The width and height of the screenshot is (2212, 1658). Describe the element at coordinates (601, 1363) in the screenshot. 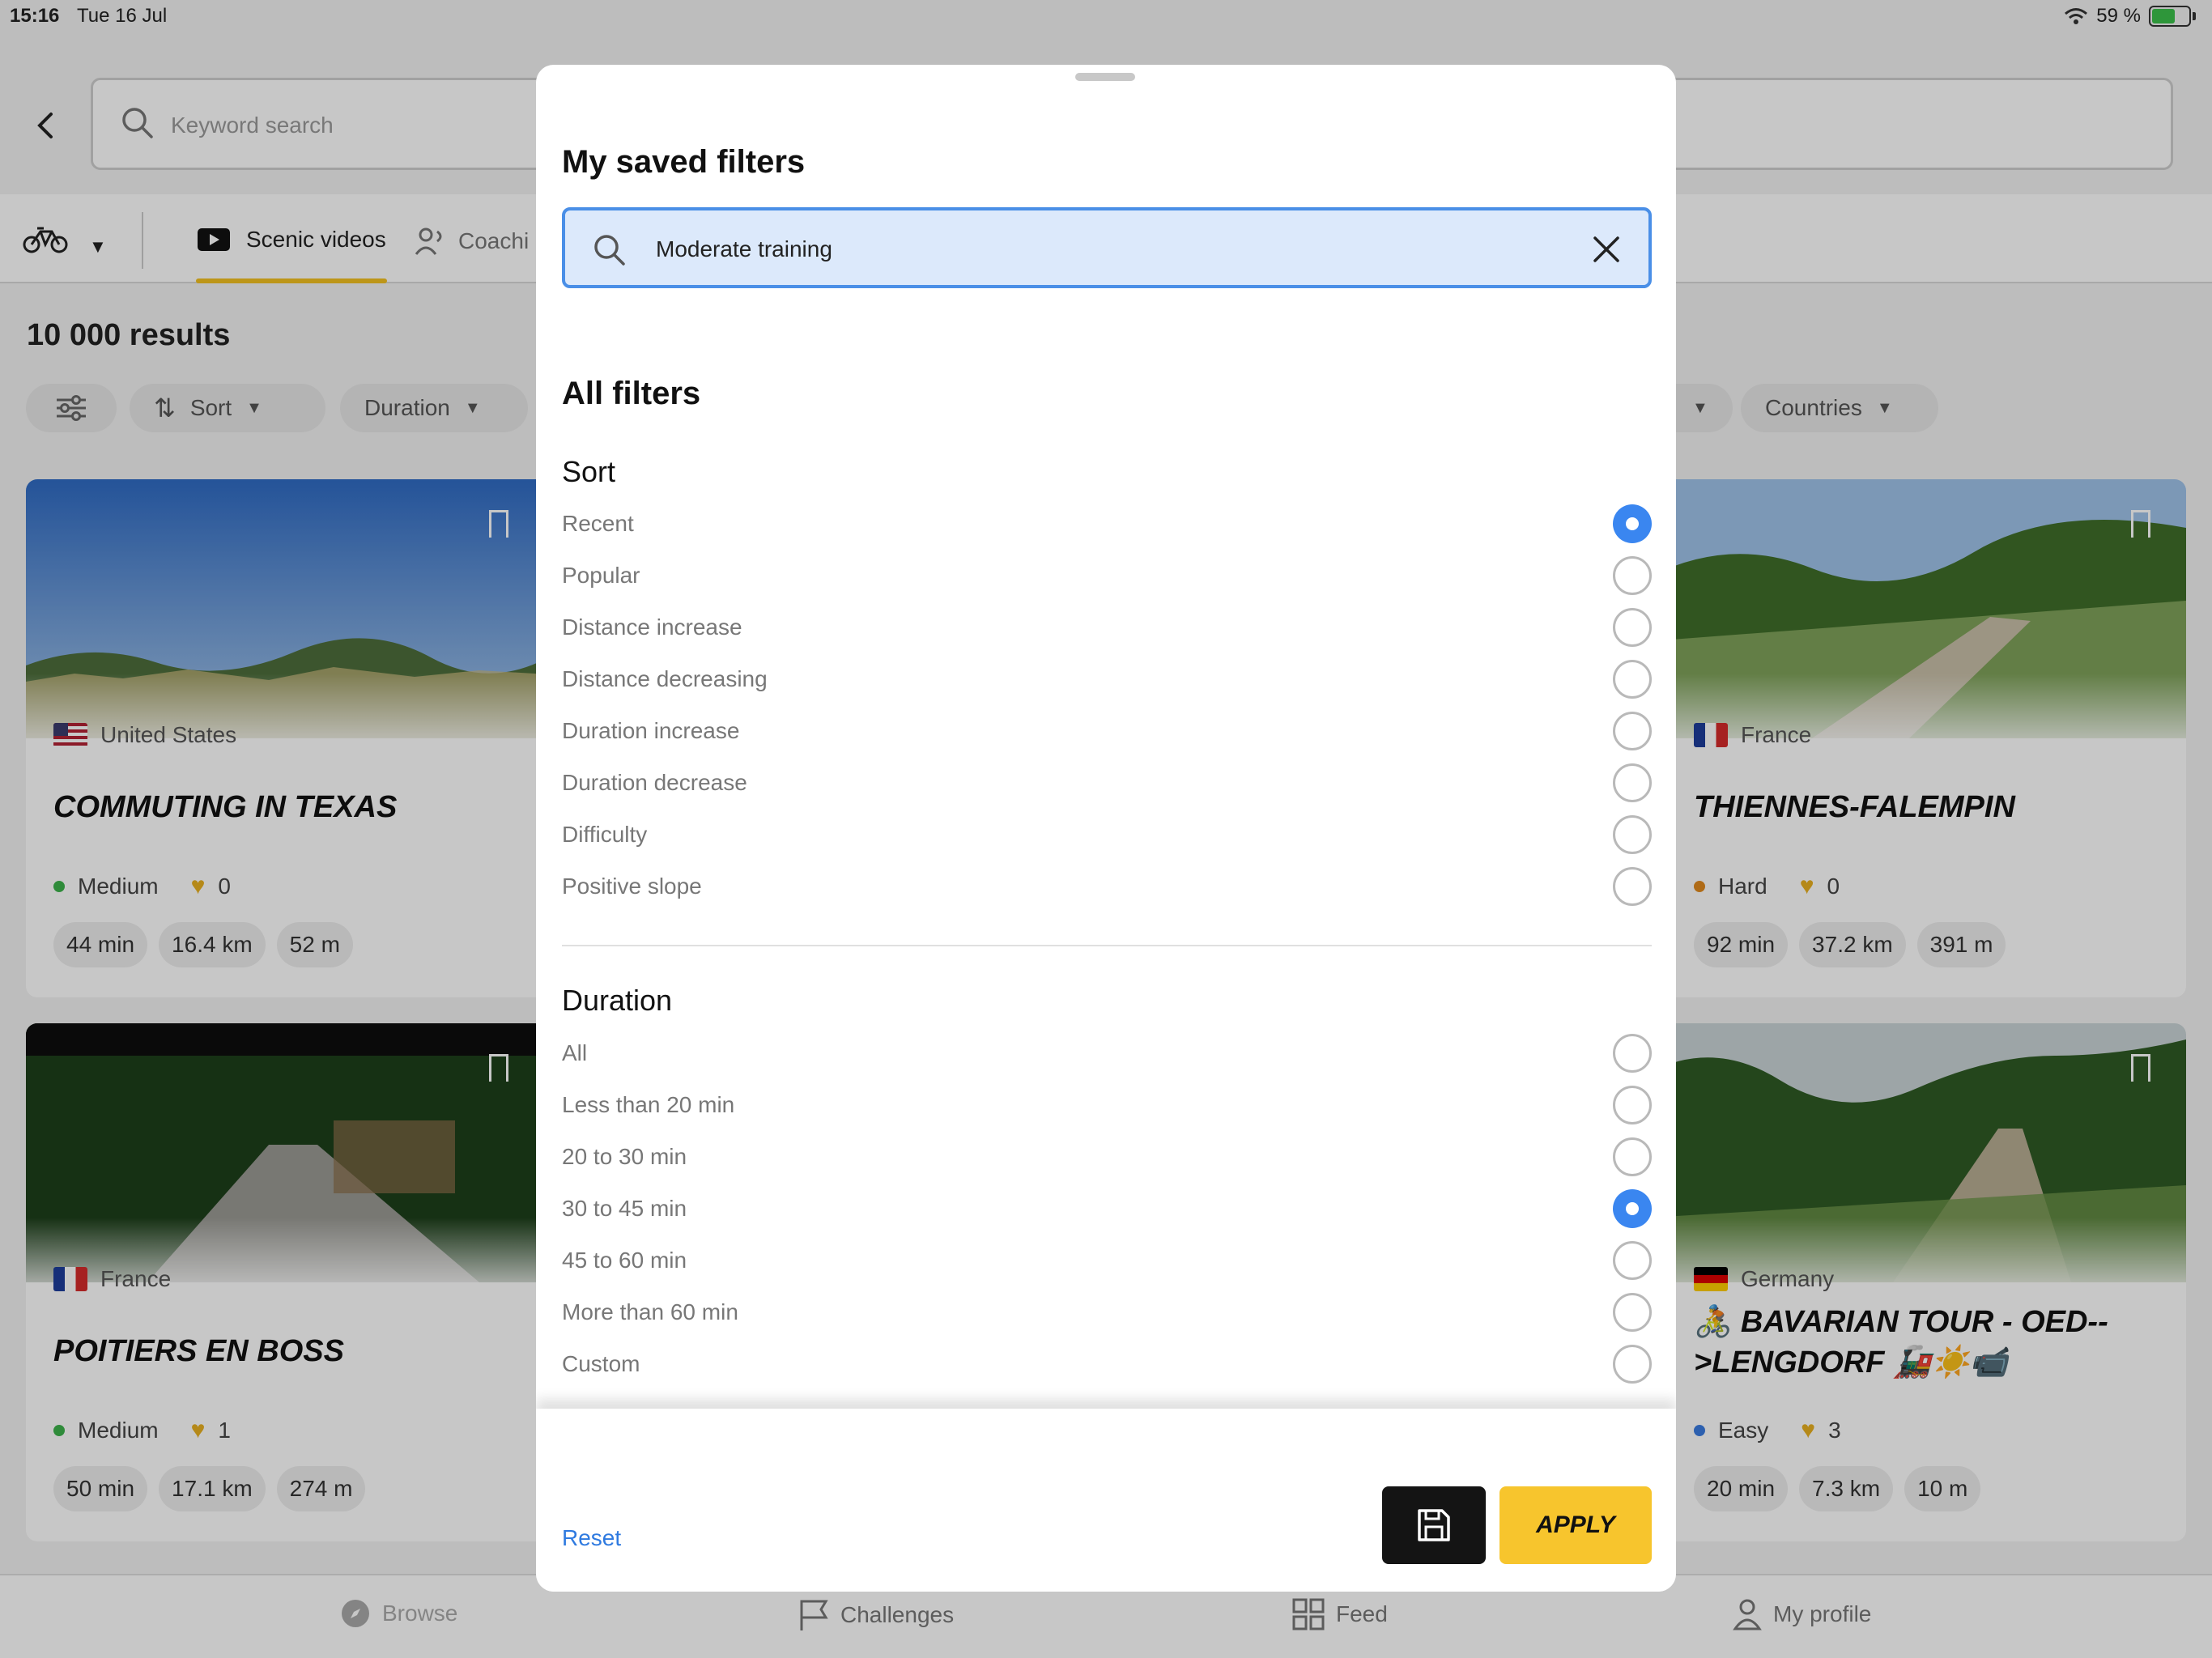

I see `radio-option-label: Custom` at that location.